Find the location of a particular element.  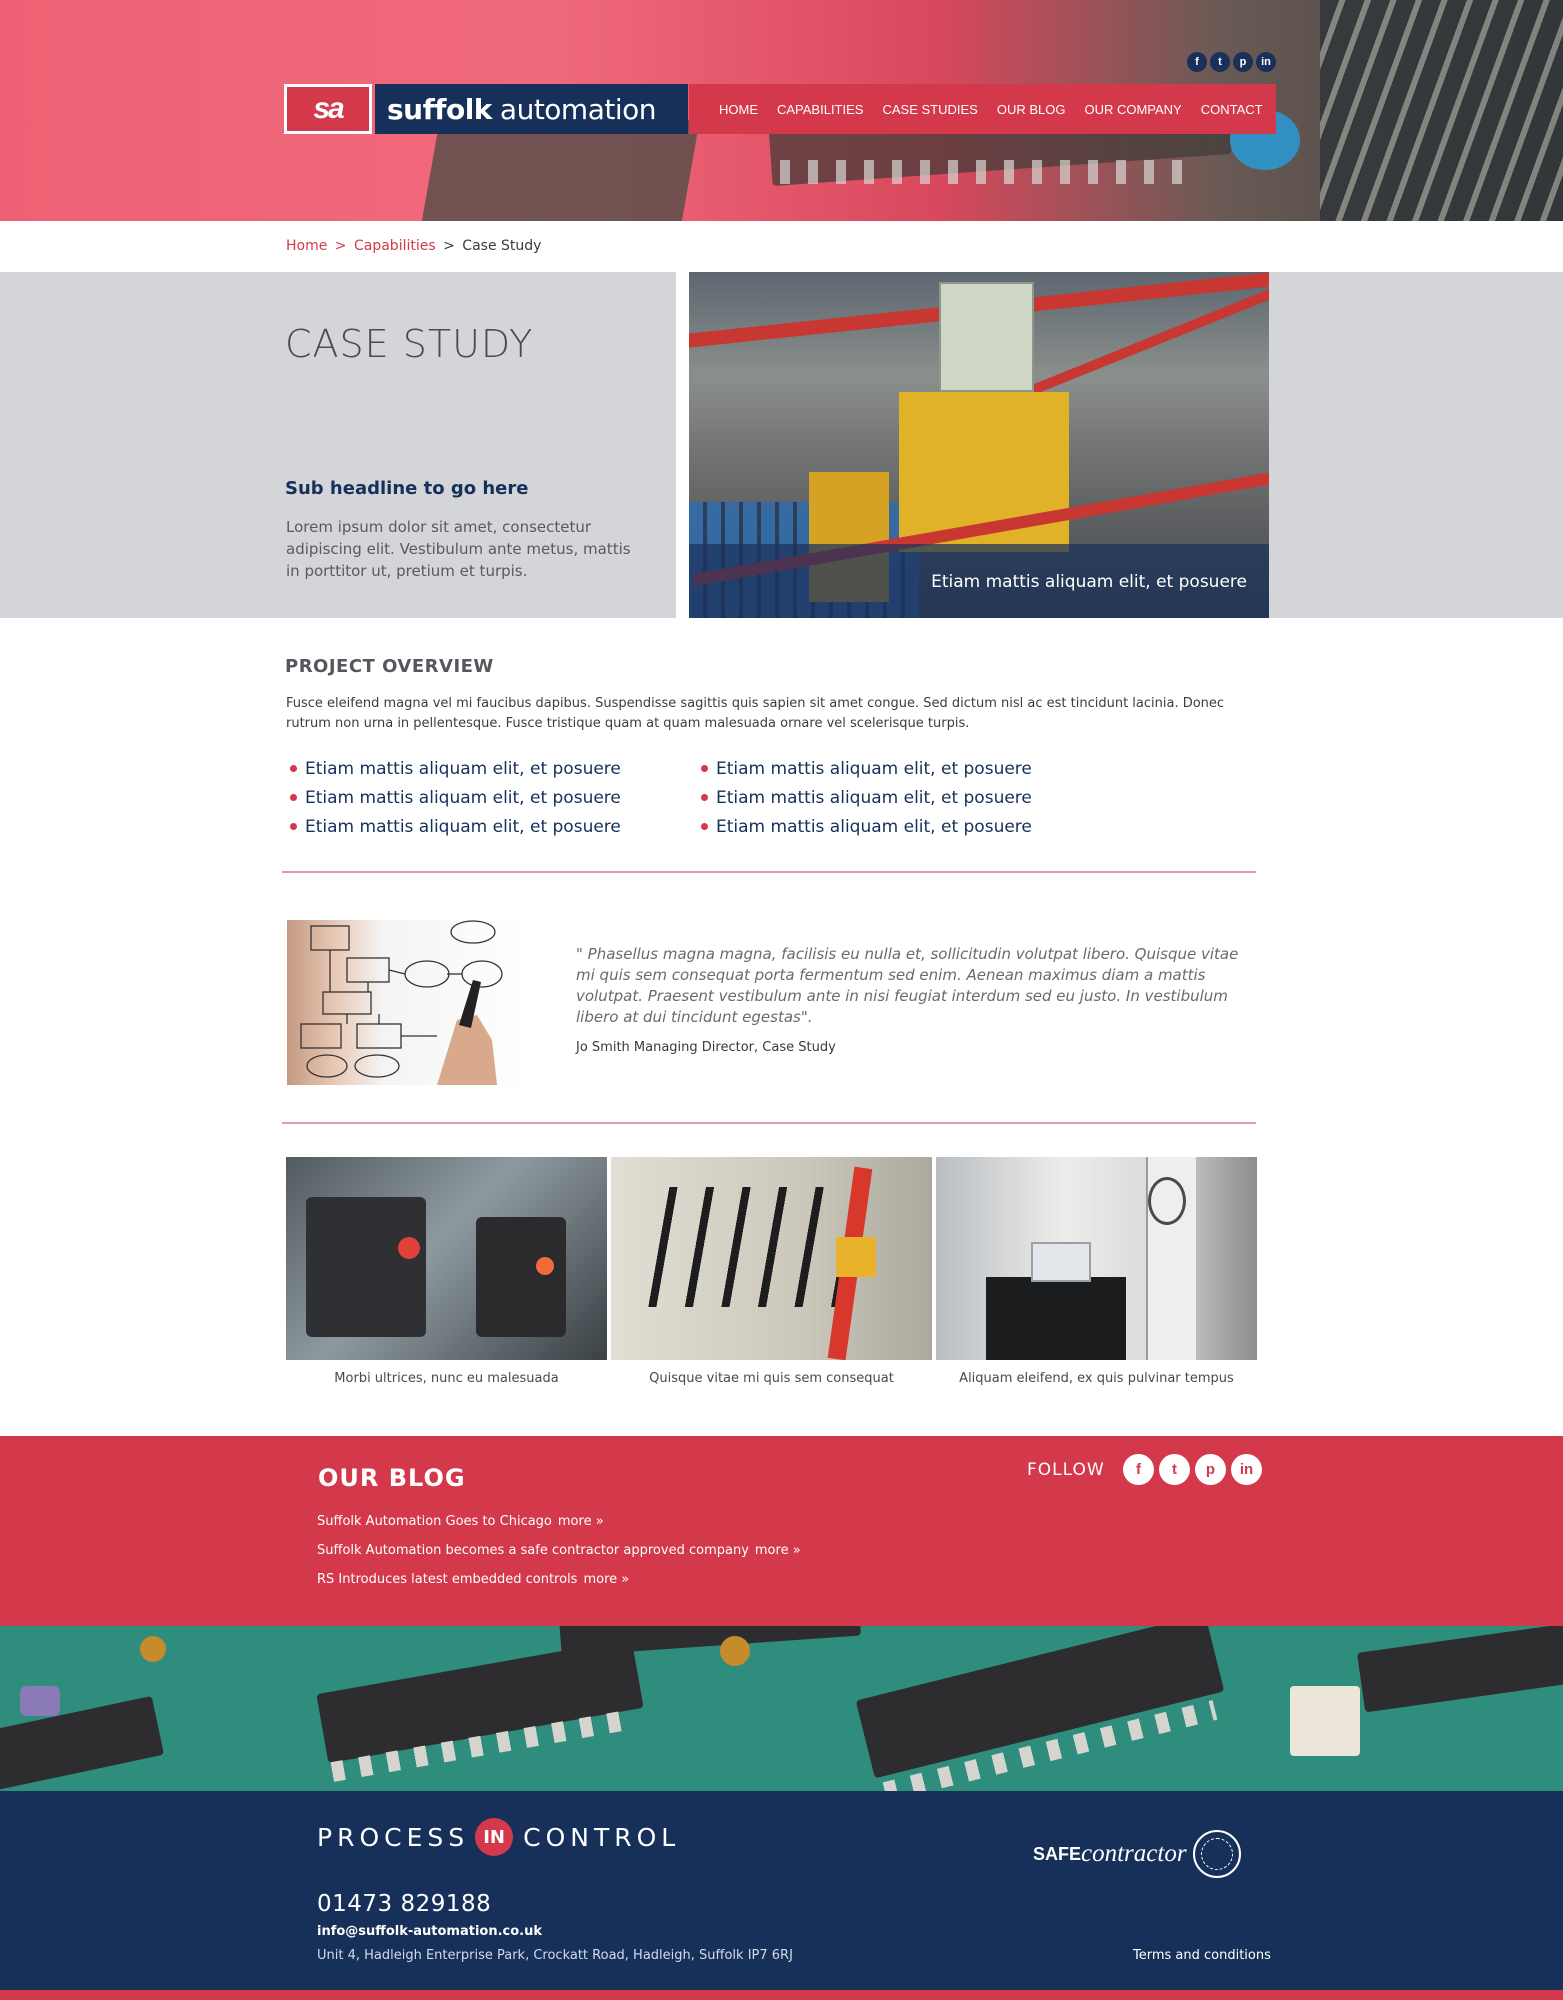

logo-mark-text: sa is located at coordinates (328, 108).